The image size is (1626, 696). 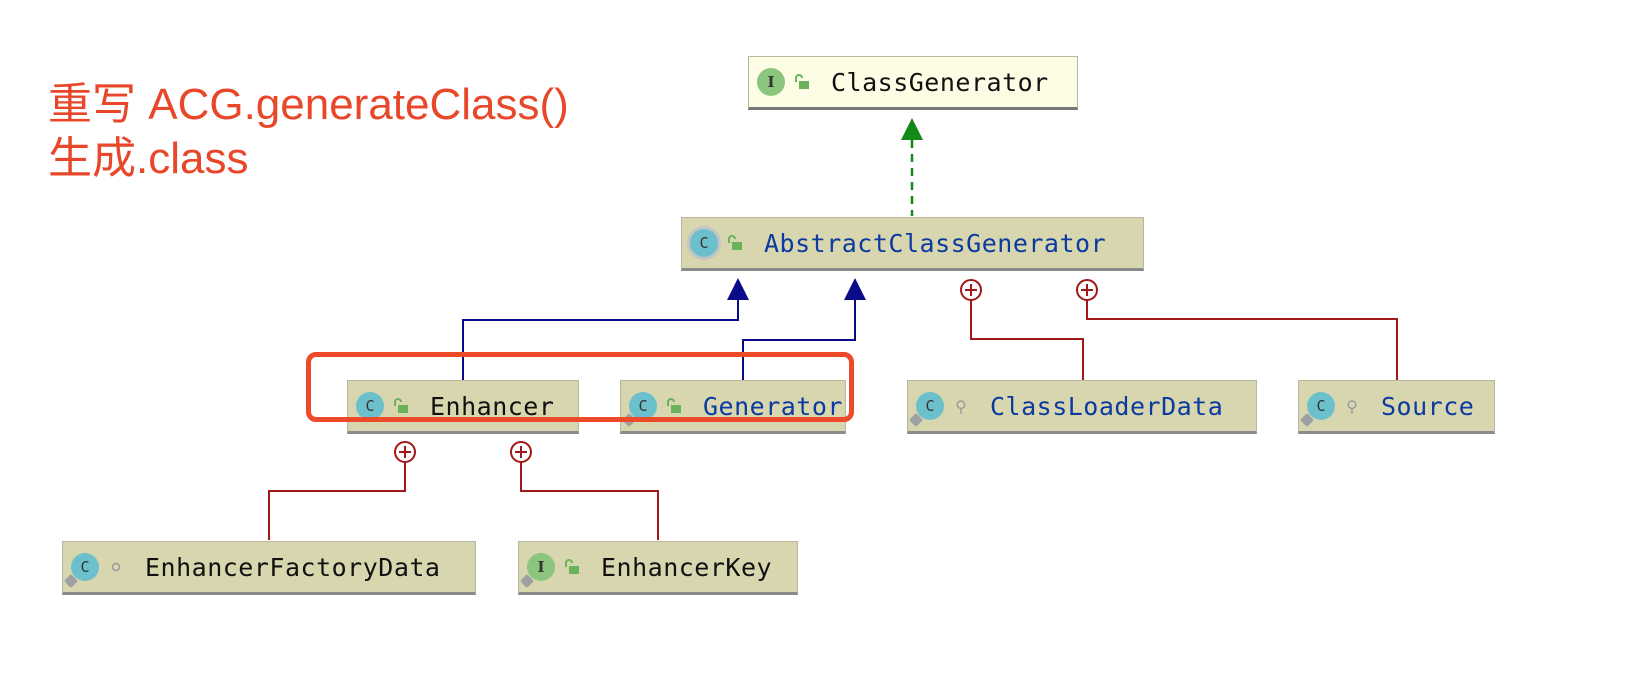 What do you see at coordinates (704, 243) in the screenshot?
I see `abstract-class-icon: C` at bounding box center [704, 243].